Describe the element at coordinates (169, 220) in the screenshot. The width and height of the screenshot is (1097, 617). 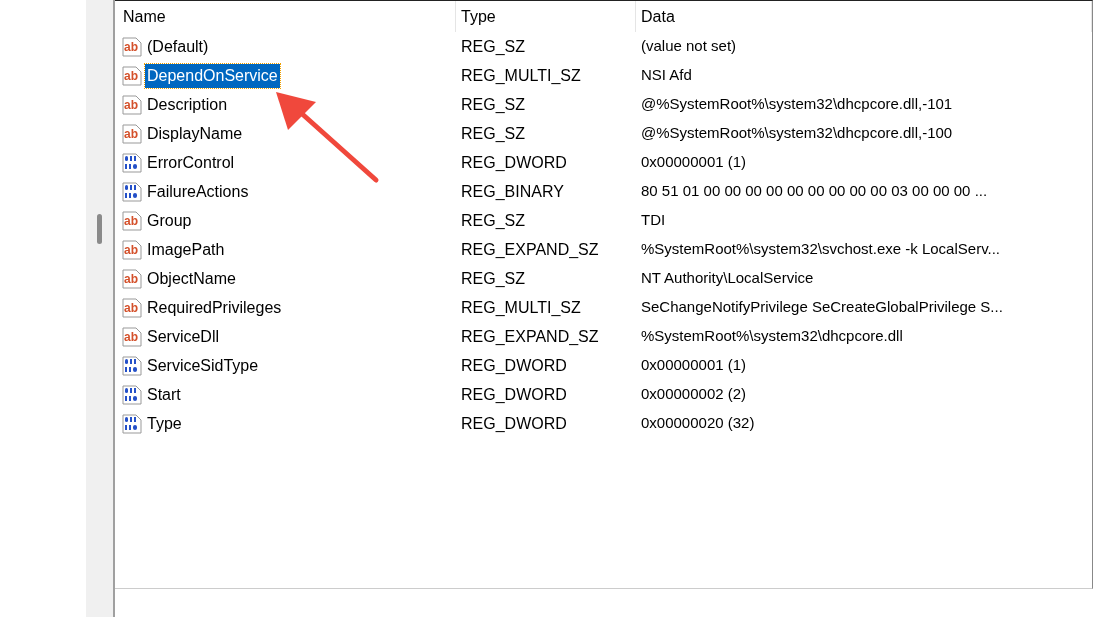
I see `value-name: Group` at that location.